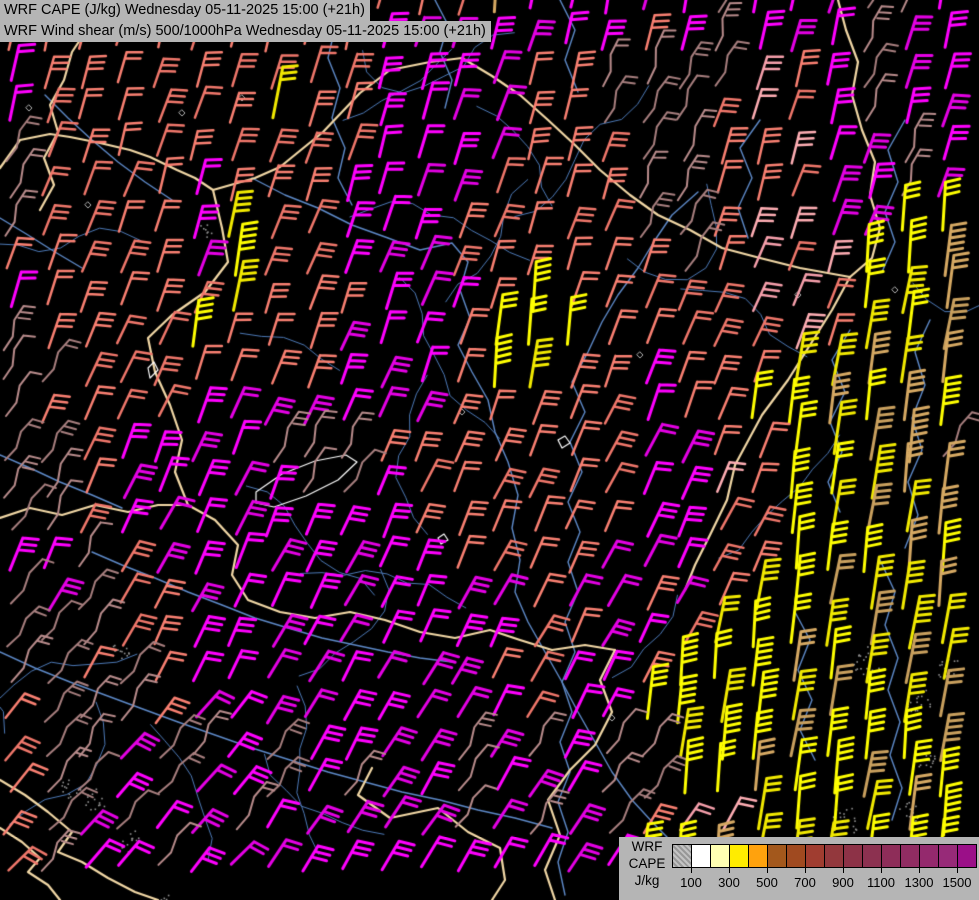 This screenshot has width=979, height=900. What do you see at coordinates (647, 880) in the screenshot?
I see `legend-title-line: J/kg` at bounding box center [647, 880].